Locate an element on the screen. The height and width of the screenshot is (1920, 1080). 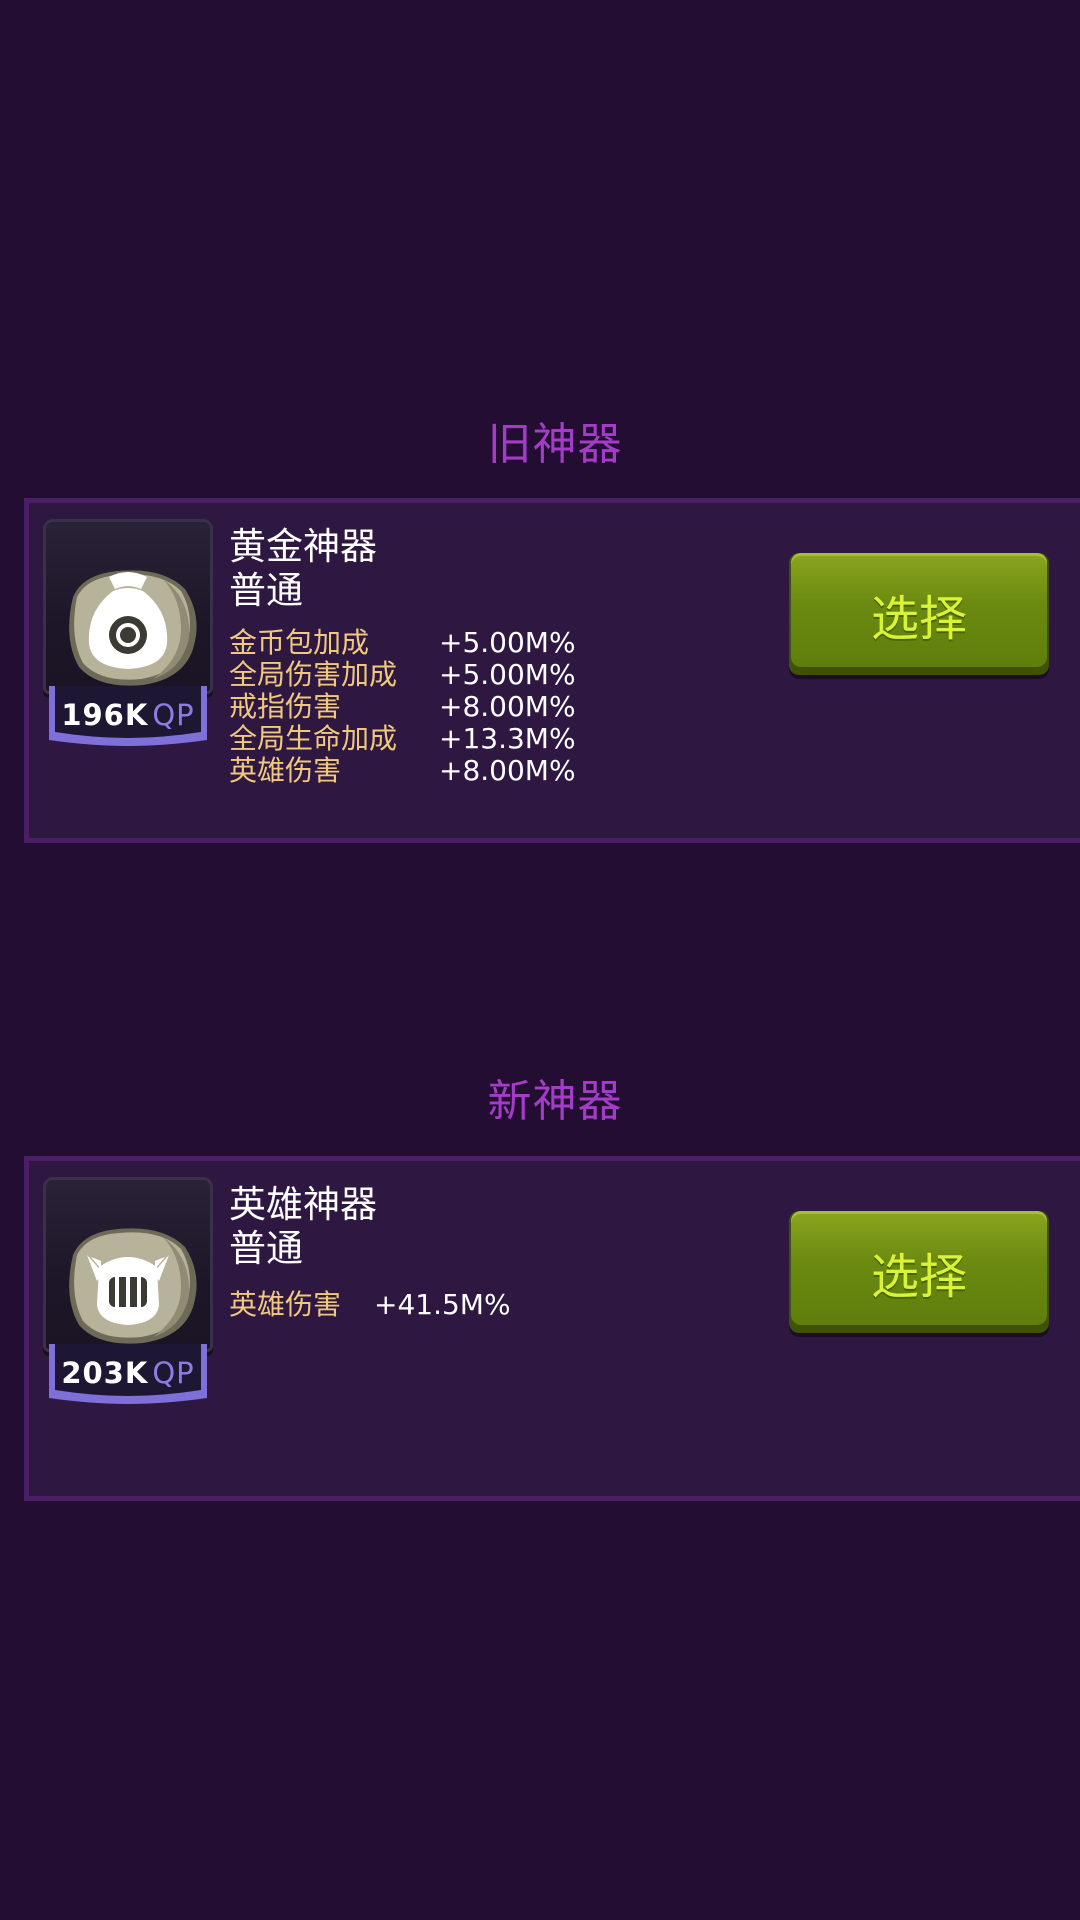
stat-row: 全局生命加成 +13.3M% is located at coordinates (402, 738).